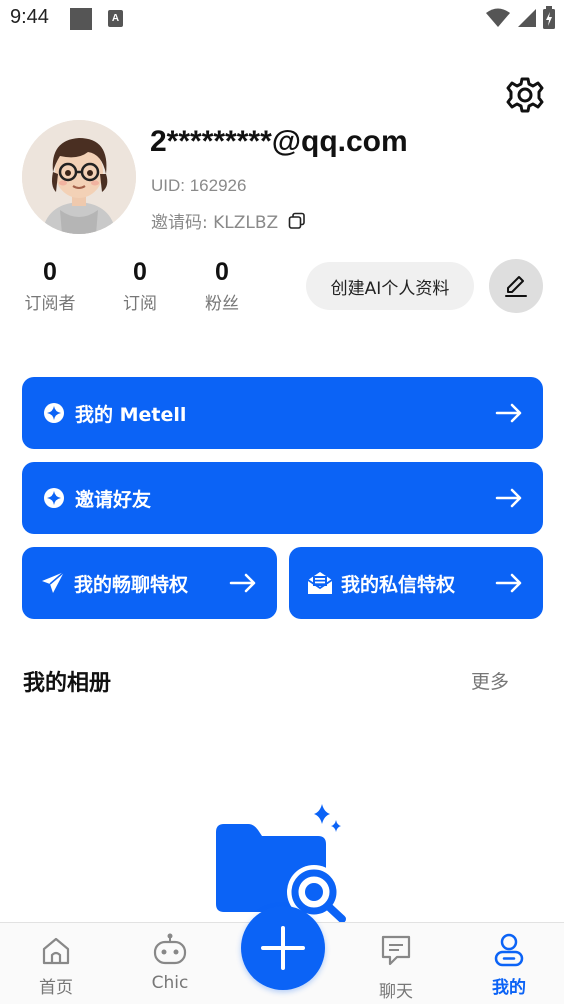 The height and width of the screenshot is (1004, 564). I want to click on chat-bubble-icon, so click(396, 950).